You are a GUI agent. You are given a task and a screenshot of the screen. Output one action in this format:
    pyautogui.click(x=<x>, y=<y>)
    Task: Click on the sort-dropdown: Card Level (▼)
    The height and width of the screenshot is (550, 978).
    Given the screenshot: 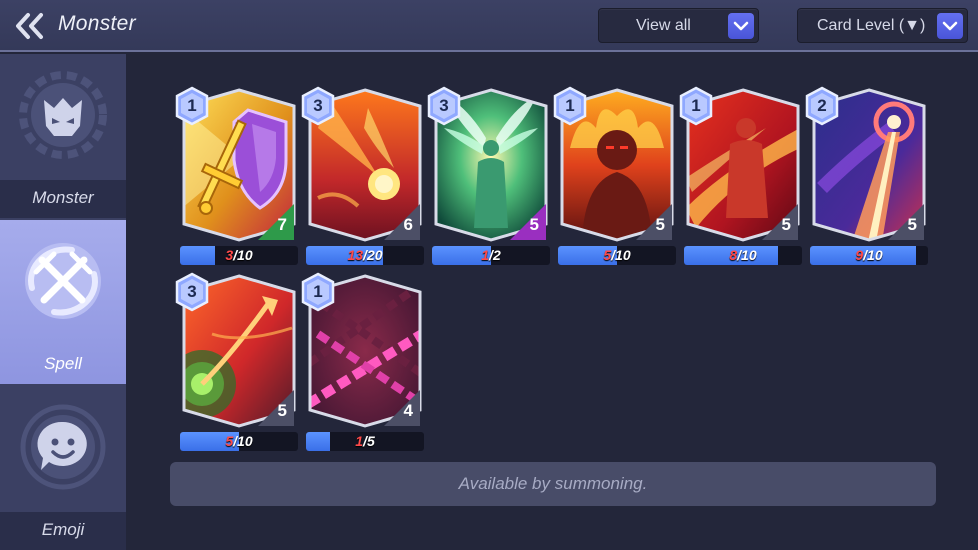 What is the action you would take?
    pyautogui.click(x=882, y=25)
    